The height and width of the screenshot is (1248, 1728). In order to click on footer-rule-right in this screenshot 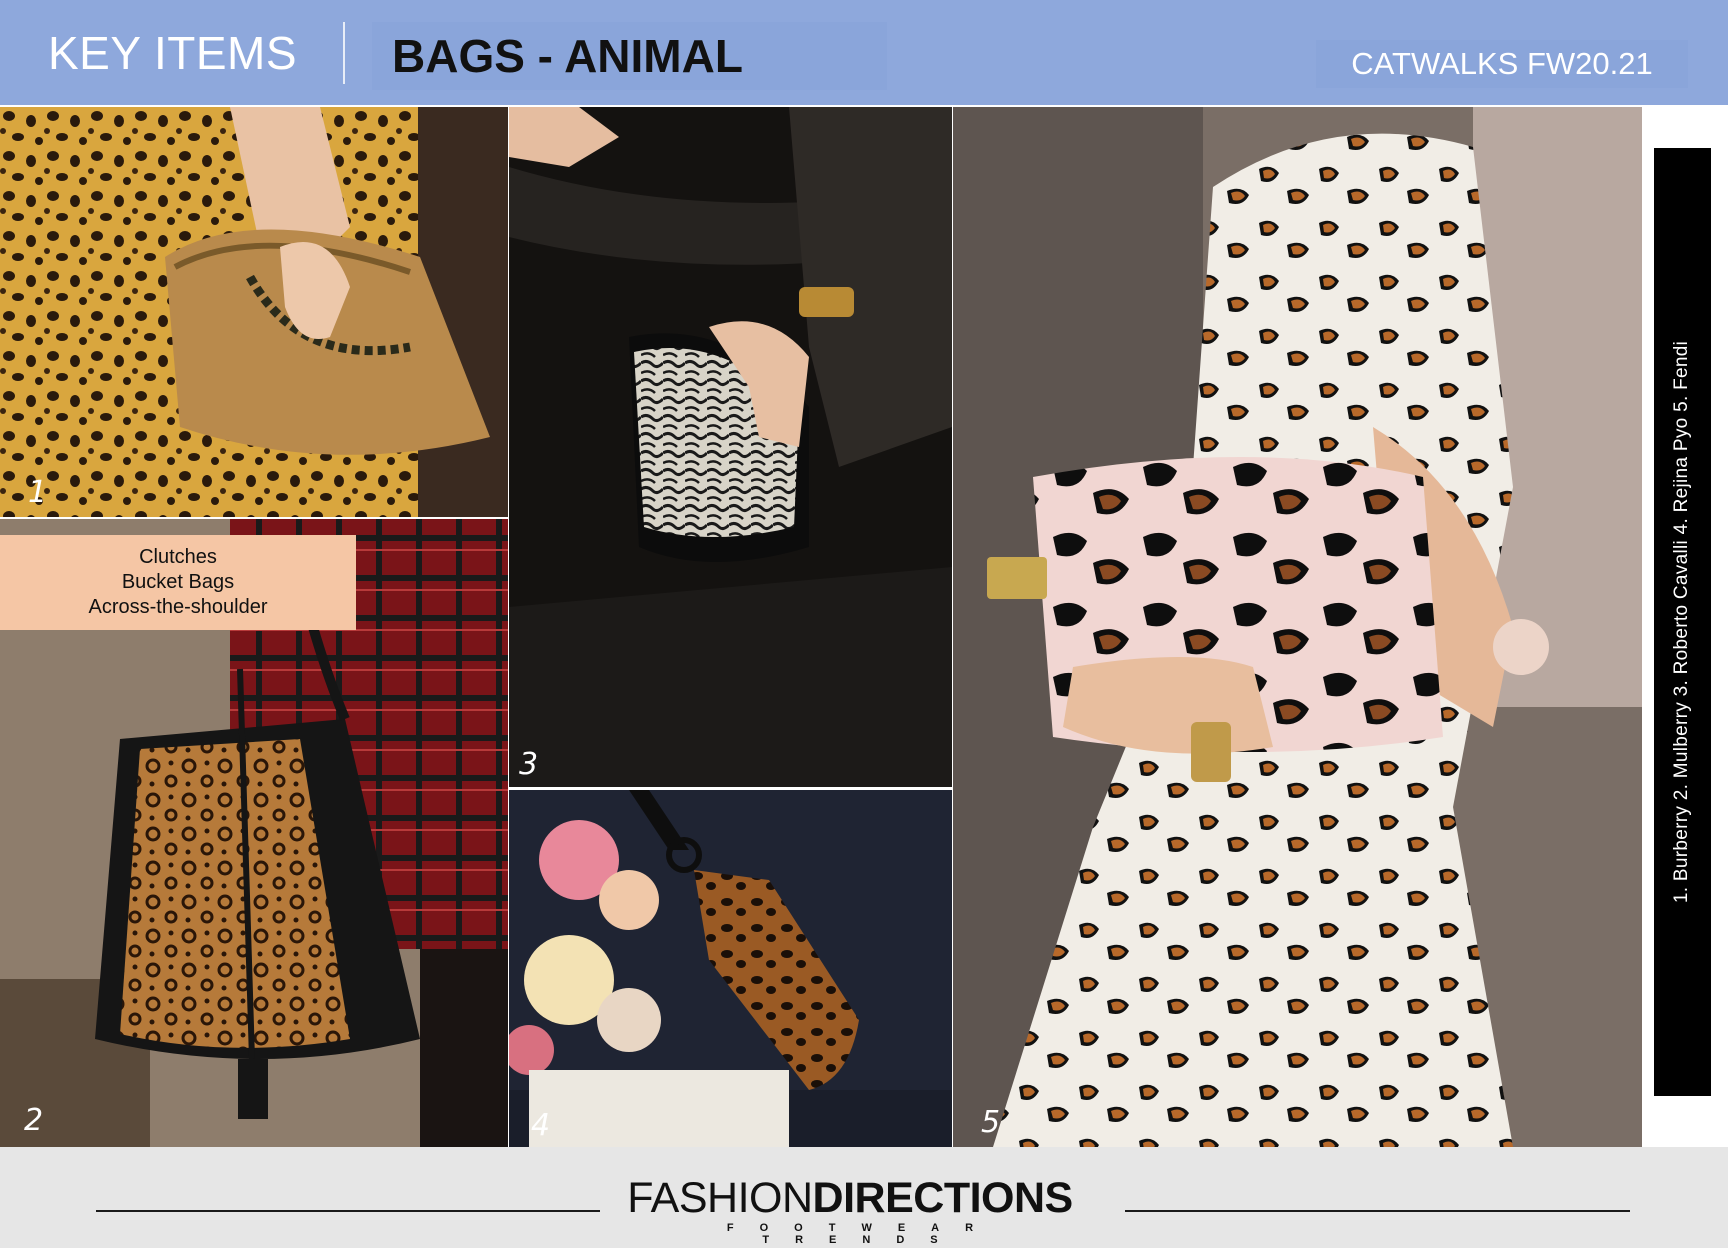, I will do `click(1377, 1211)`.